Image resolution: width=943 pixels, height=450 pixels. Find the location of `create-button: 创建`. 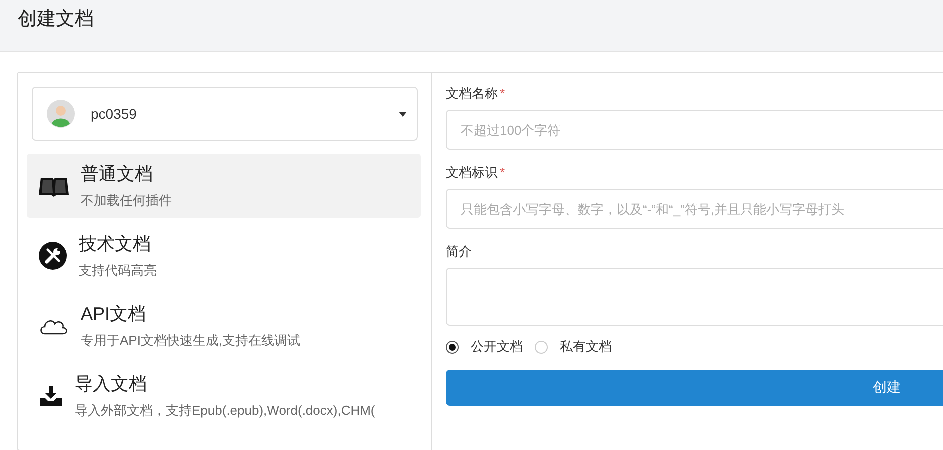

create-button: 创建 is located at coordinates (694, 388).